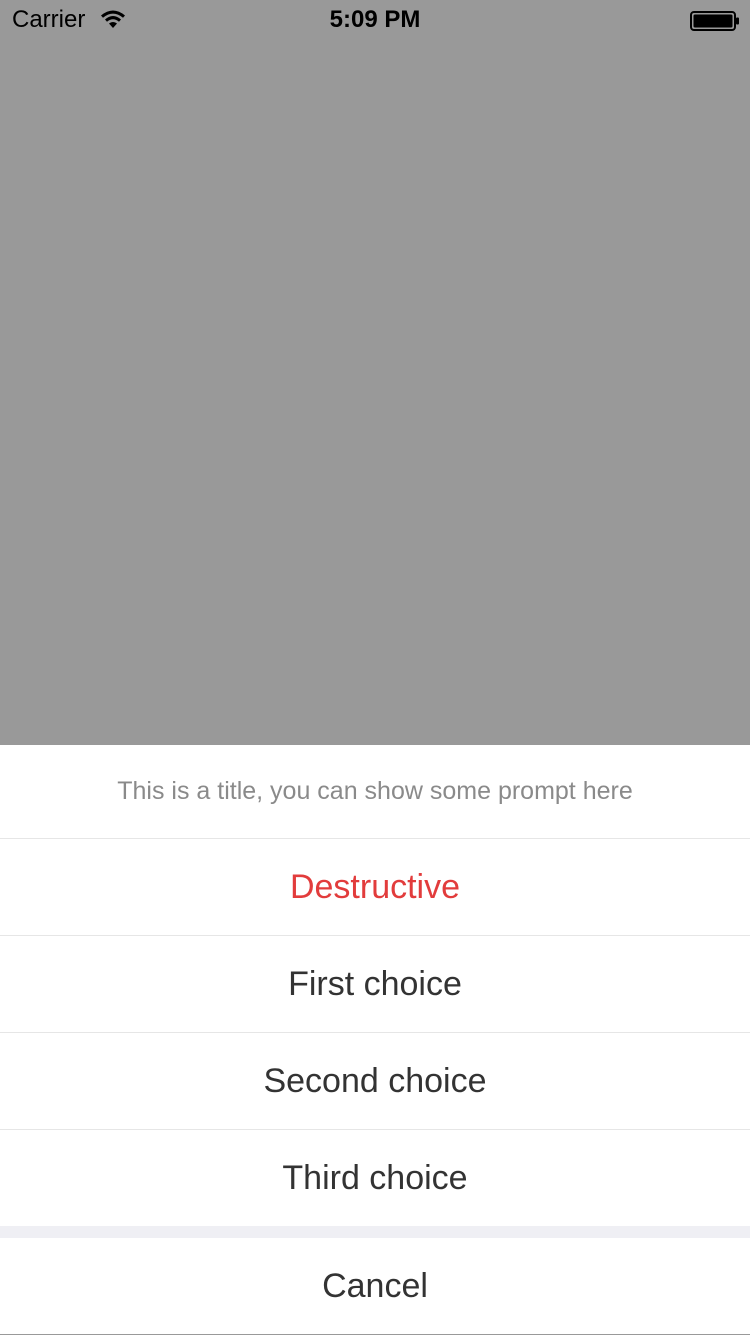 The width and height of the screenshot is (750, 1335). Describe the element at coordinates (375, 1286) in the screenshot. I see `cancel-button: Cancel` at that location.